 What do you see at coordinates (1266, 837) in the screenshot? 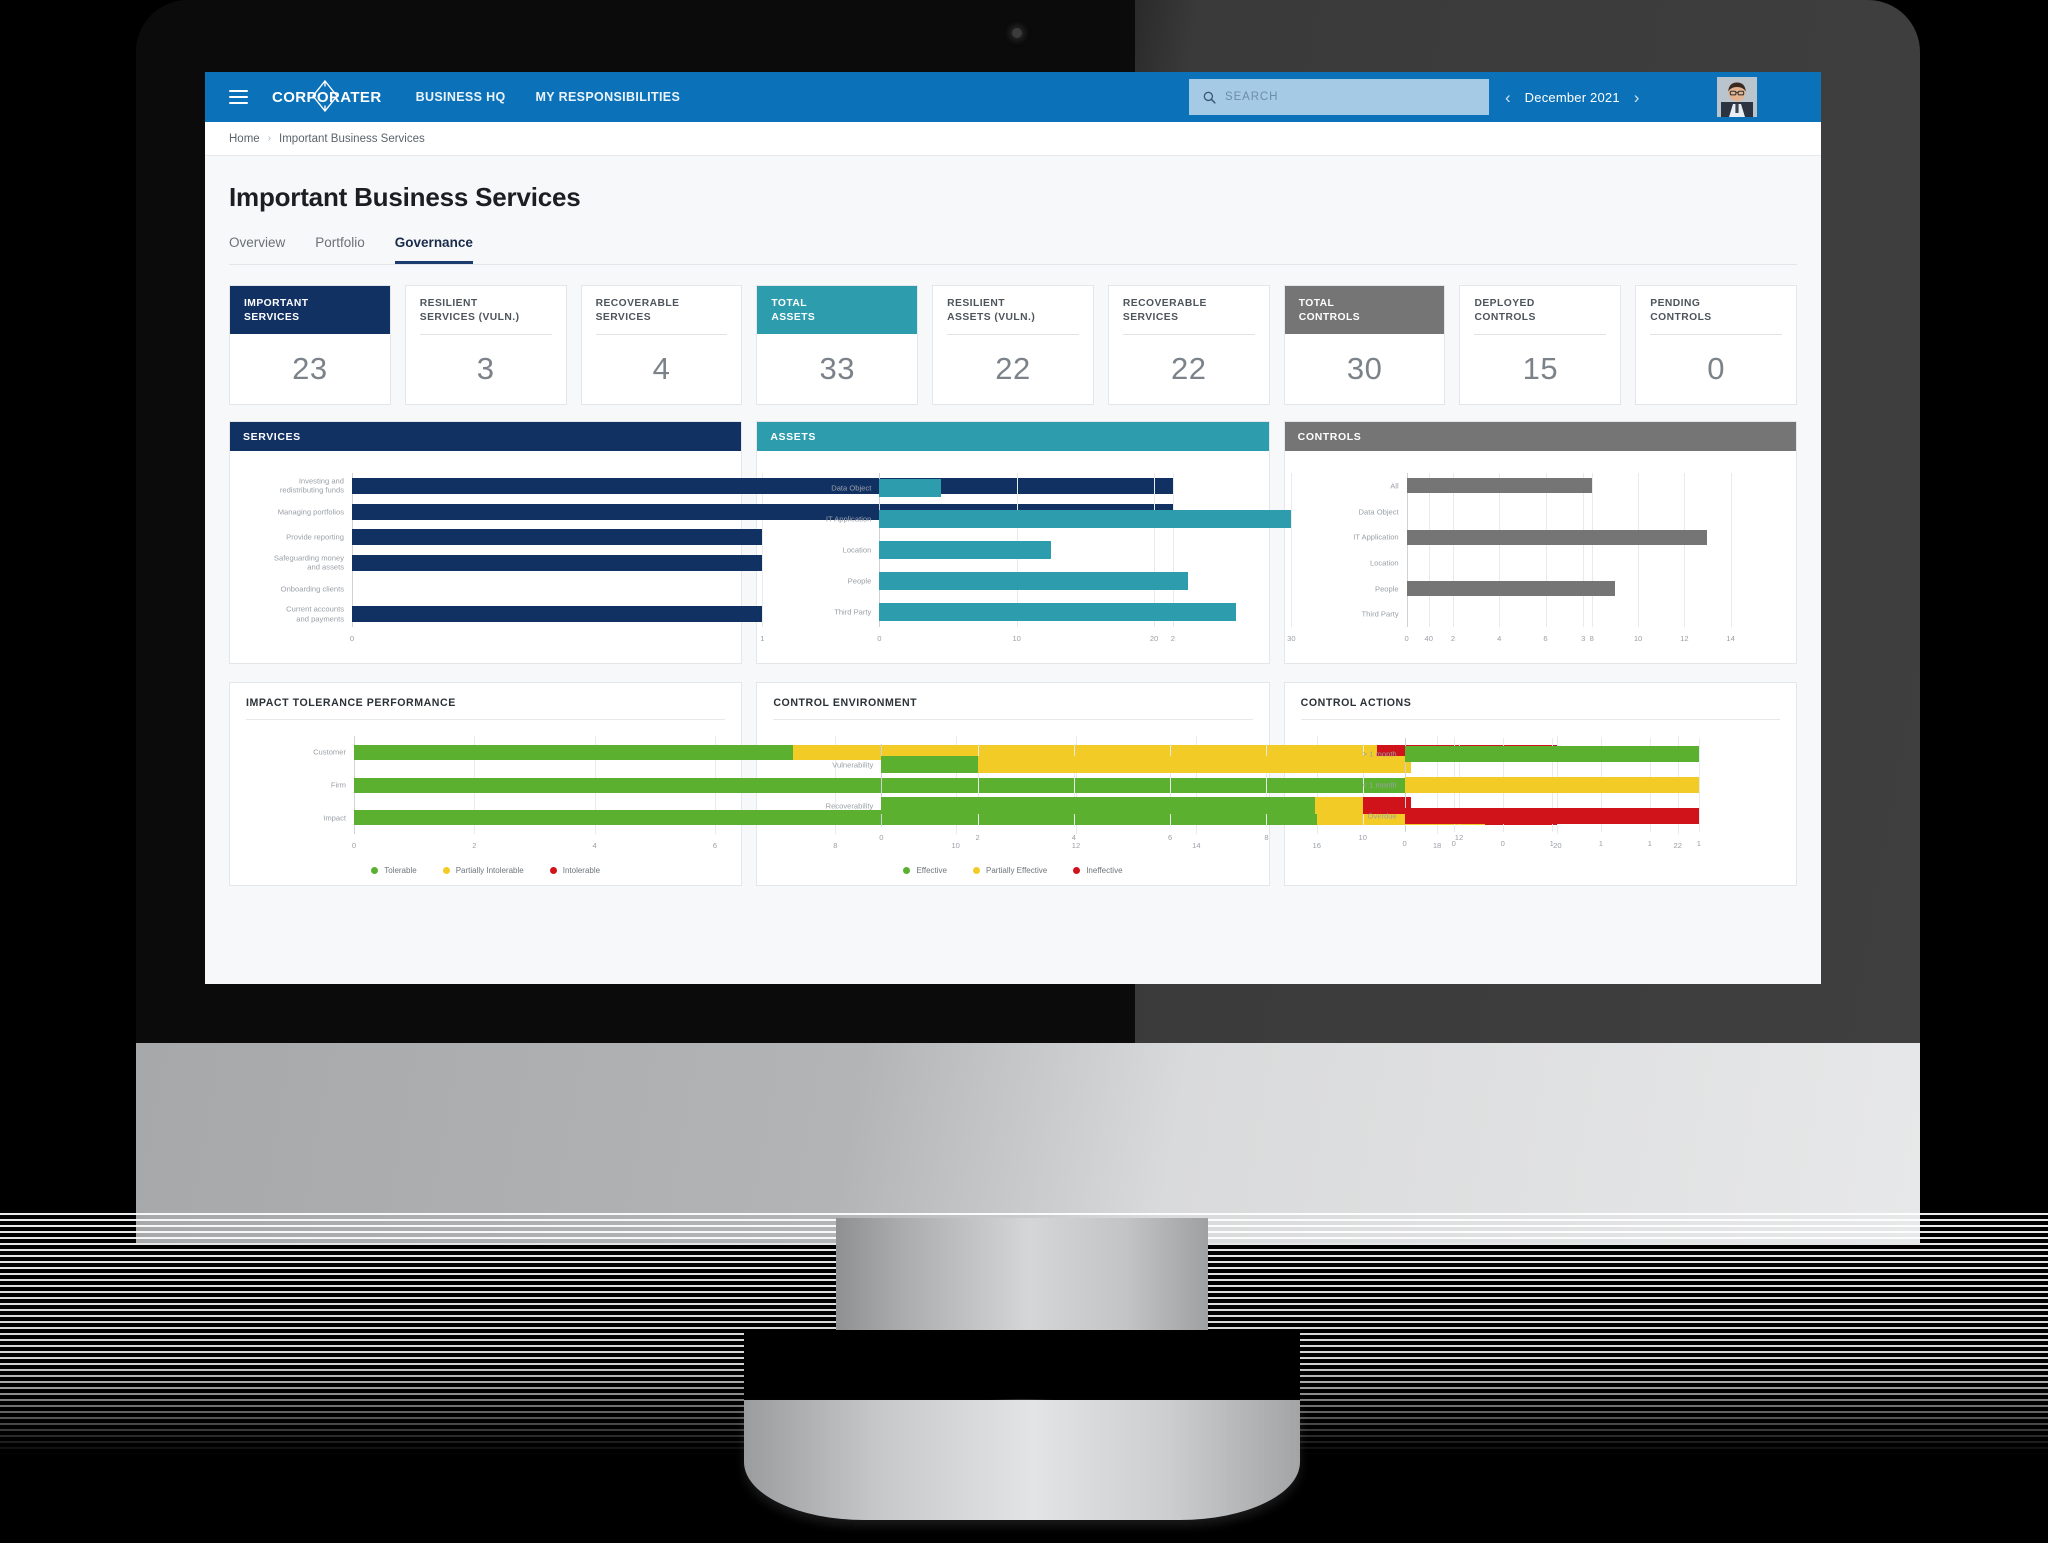
I see `x-axis-tick-label: 8` at bounding box center [1266, 837].